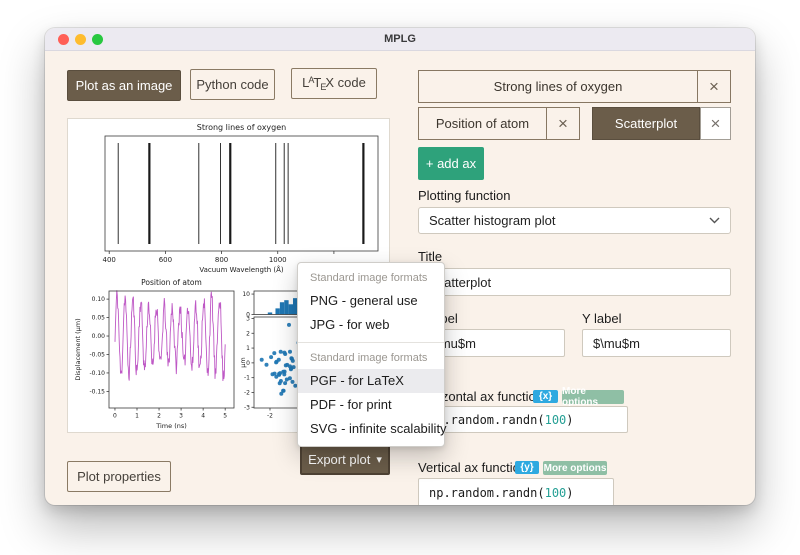  Describe the element at coordinates (371, 342) in the screenshot. I see `menu-divider` at that location.